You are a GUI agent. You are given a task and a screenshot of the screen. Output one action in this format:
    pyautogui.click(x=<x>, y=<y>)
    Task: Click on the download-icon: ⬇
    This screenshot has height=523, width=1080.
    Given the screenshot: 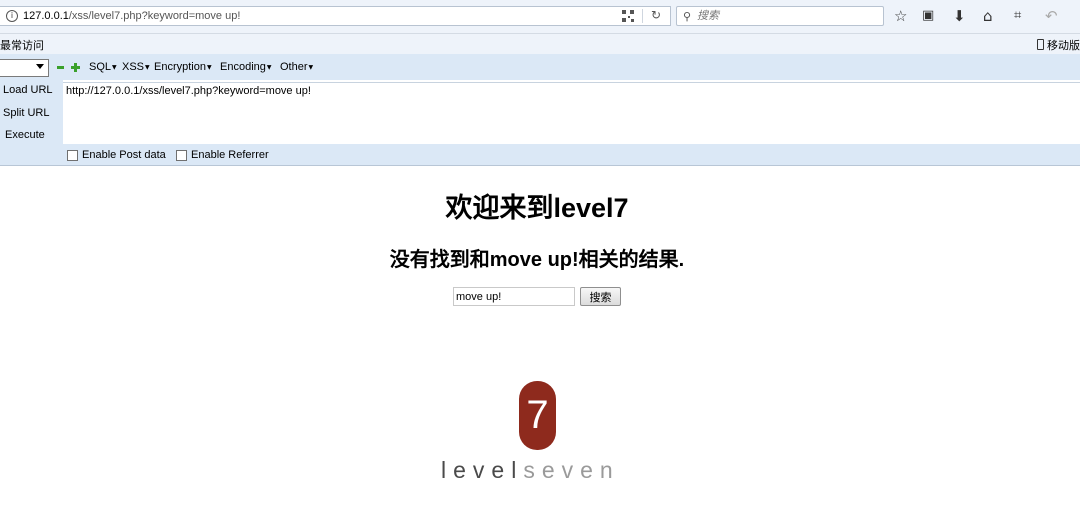 What is the action you would take?
    pyautogui.click(x=959, y=16)
    